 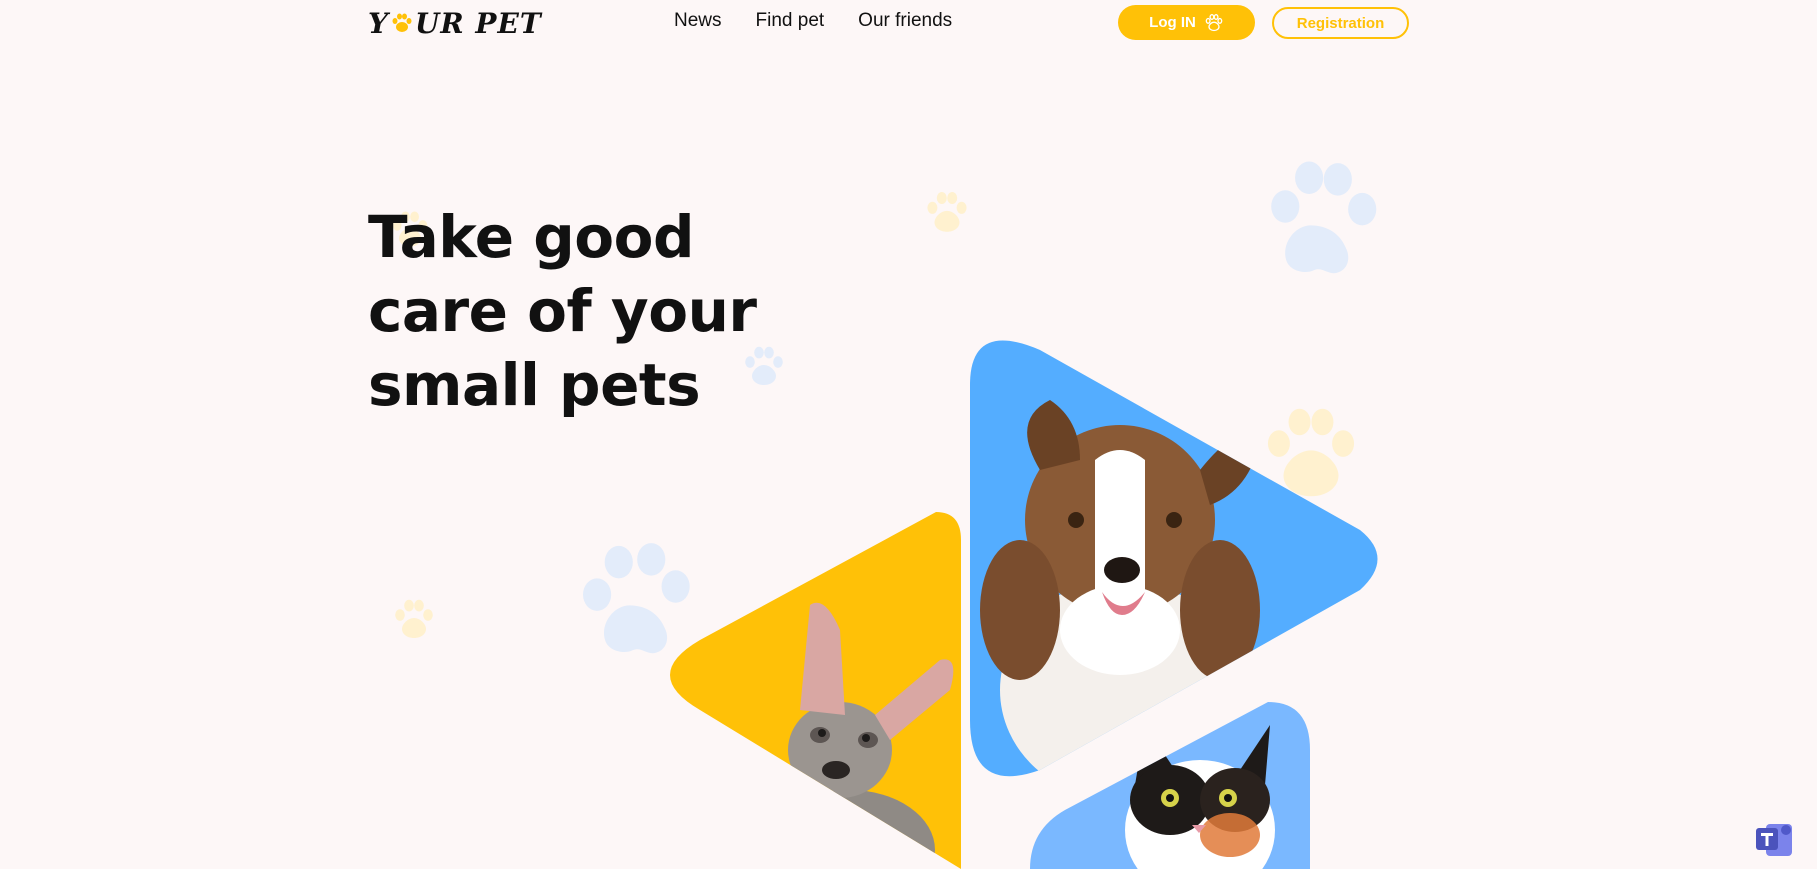 I want to click on logo-text-end: UR PET, so click(x=478, y=23).